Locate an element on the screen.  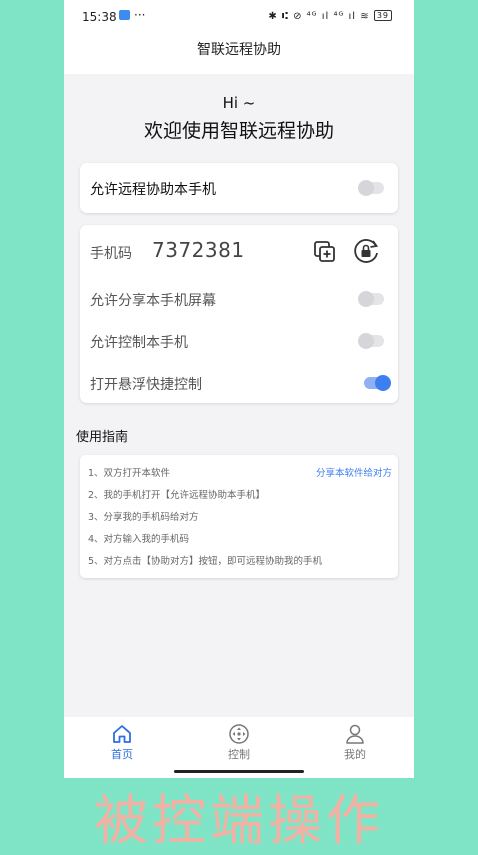
share-screen-label: 允许分享本手机屏幕 is located at coordinates (153, 301).